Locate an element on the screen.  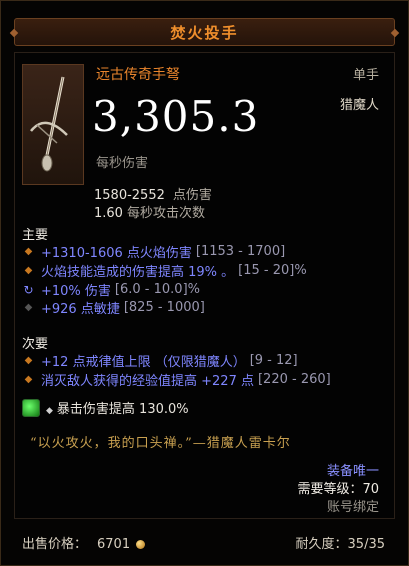
damage-range: 1580-2552 is located at coordinates (129, 195).